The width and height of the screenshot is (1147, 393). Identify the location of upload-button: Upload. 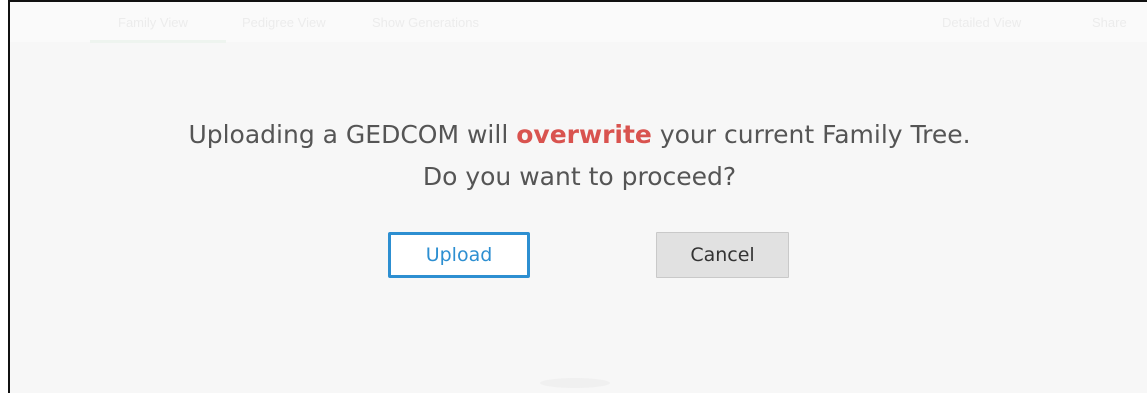
(459, 255).